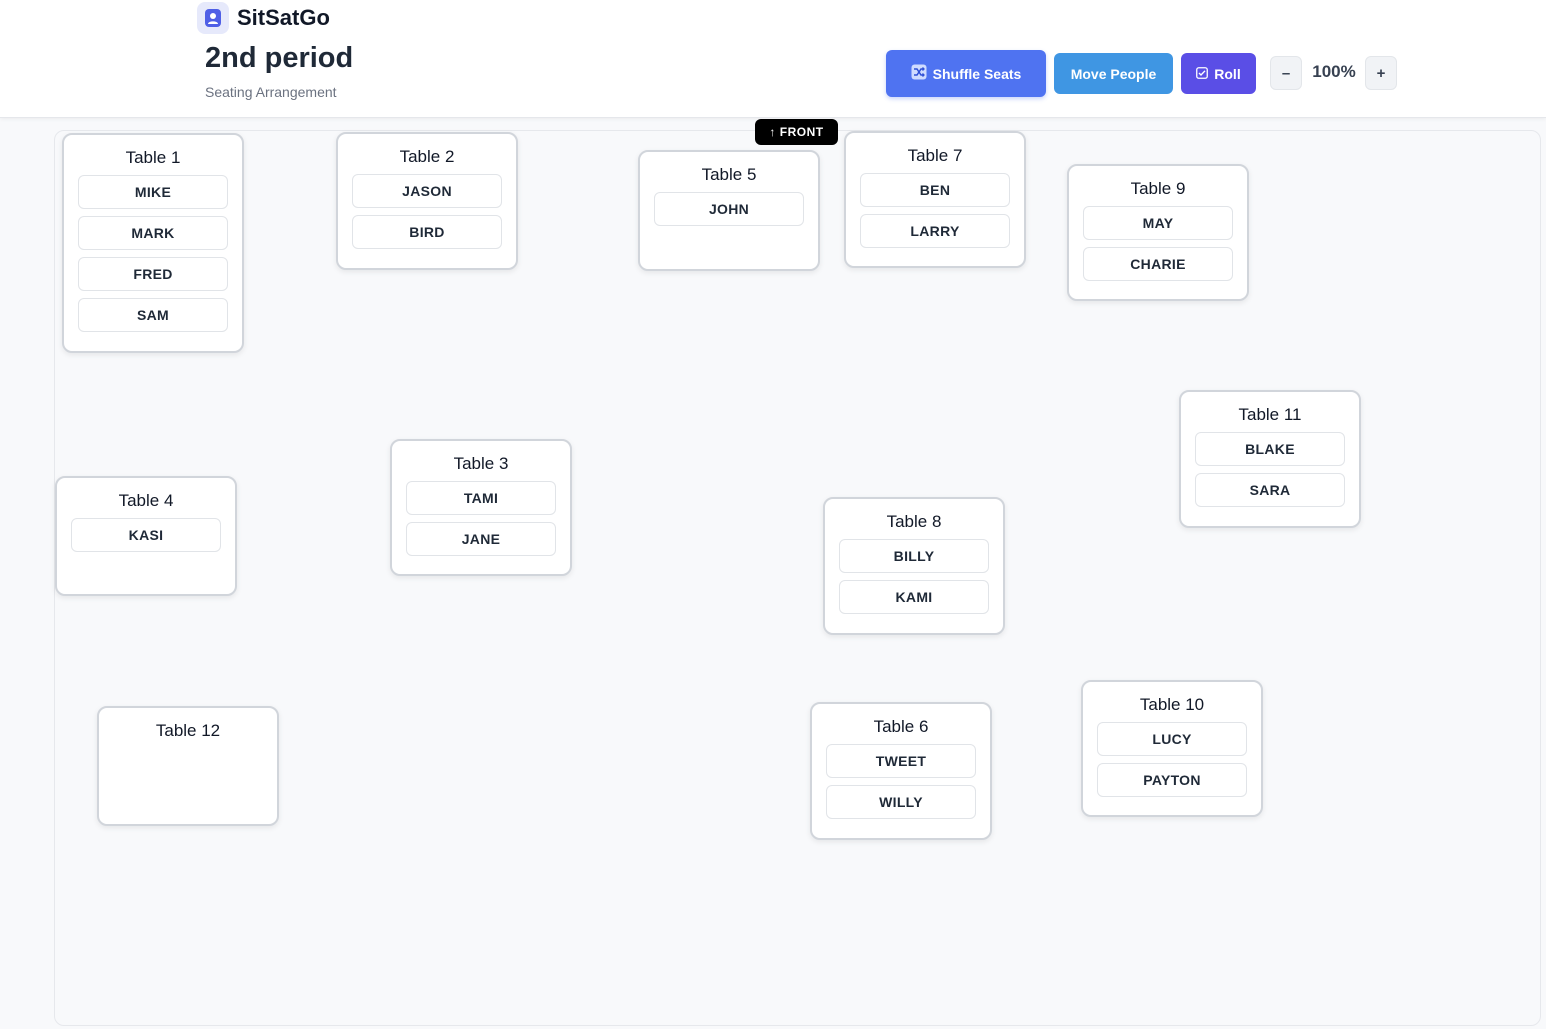  I want to click on table-title: Table 11, so click(1270, 414).